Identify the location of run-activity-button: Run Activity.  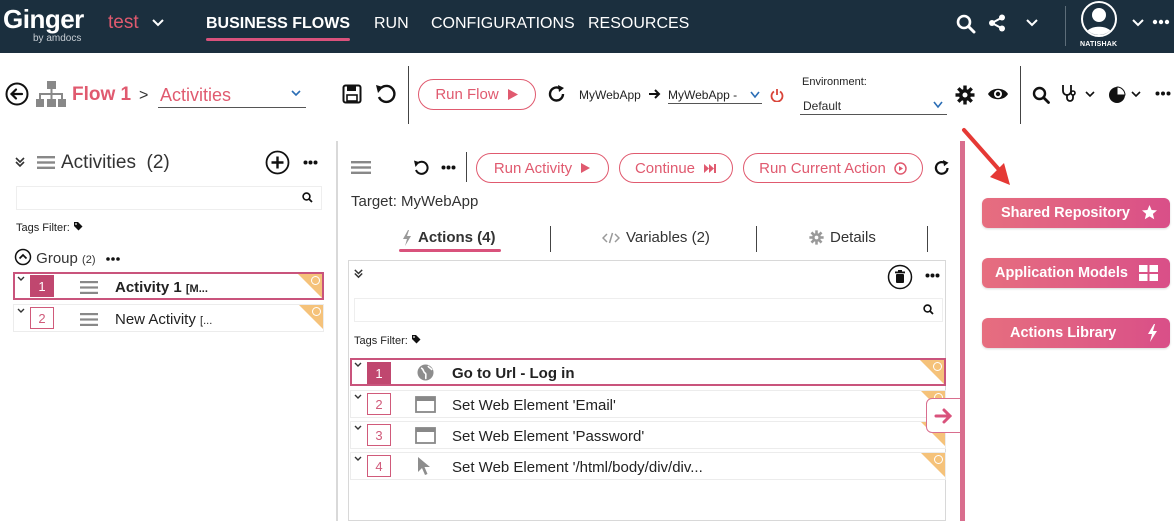
(542, 168).